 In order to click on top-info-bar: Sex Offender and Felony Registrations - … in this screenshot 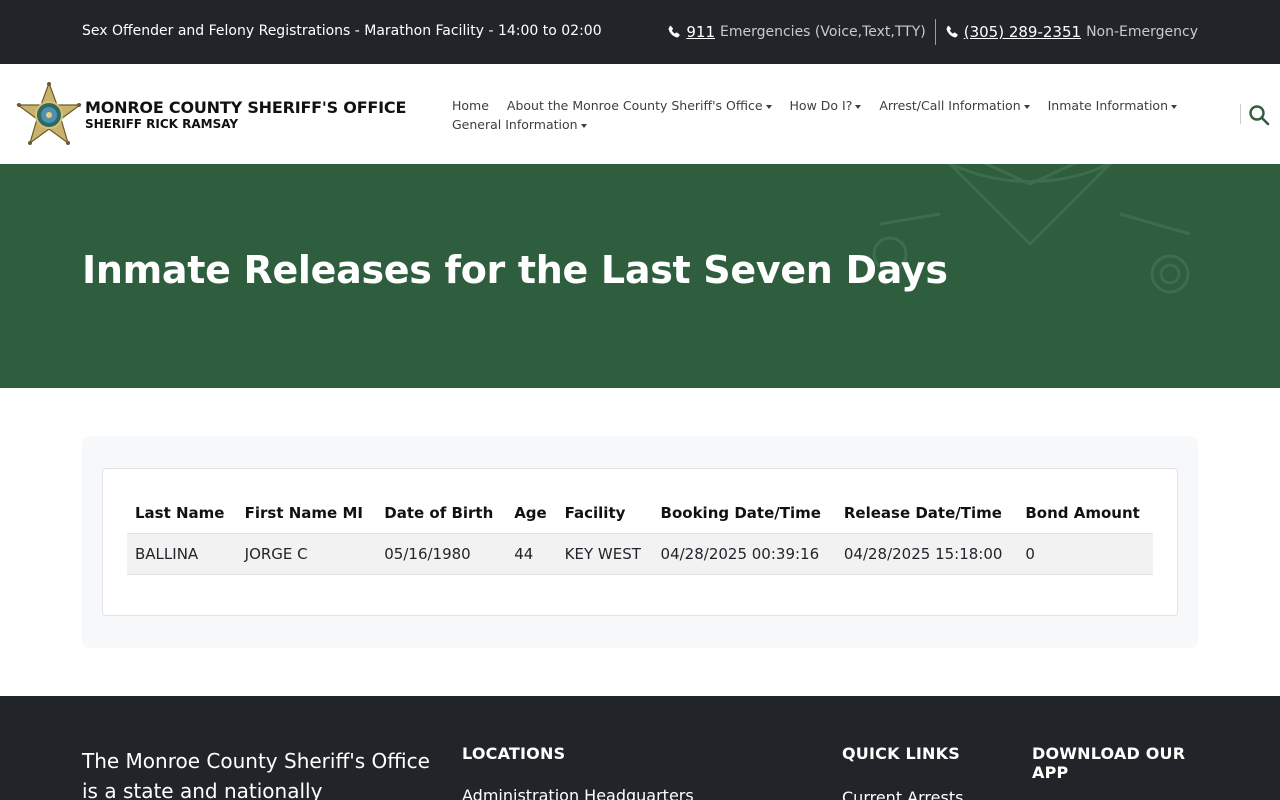, I will do `click(640, 32)`.